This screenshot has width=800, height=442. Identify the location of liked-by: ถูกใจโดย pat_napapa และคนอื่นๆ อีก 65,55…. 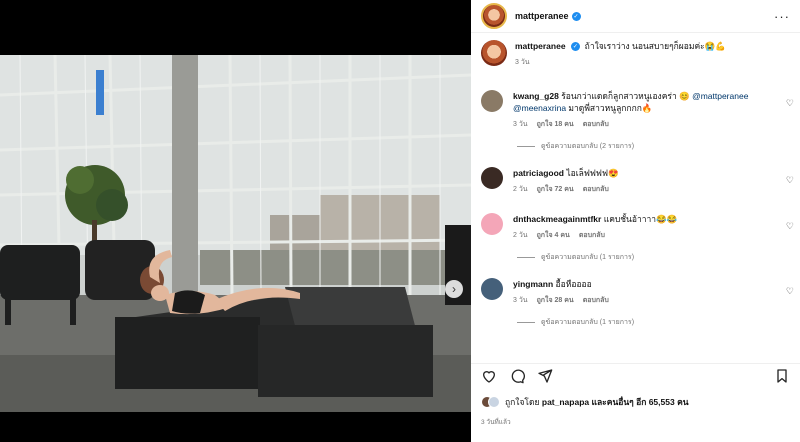
(585, 402).